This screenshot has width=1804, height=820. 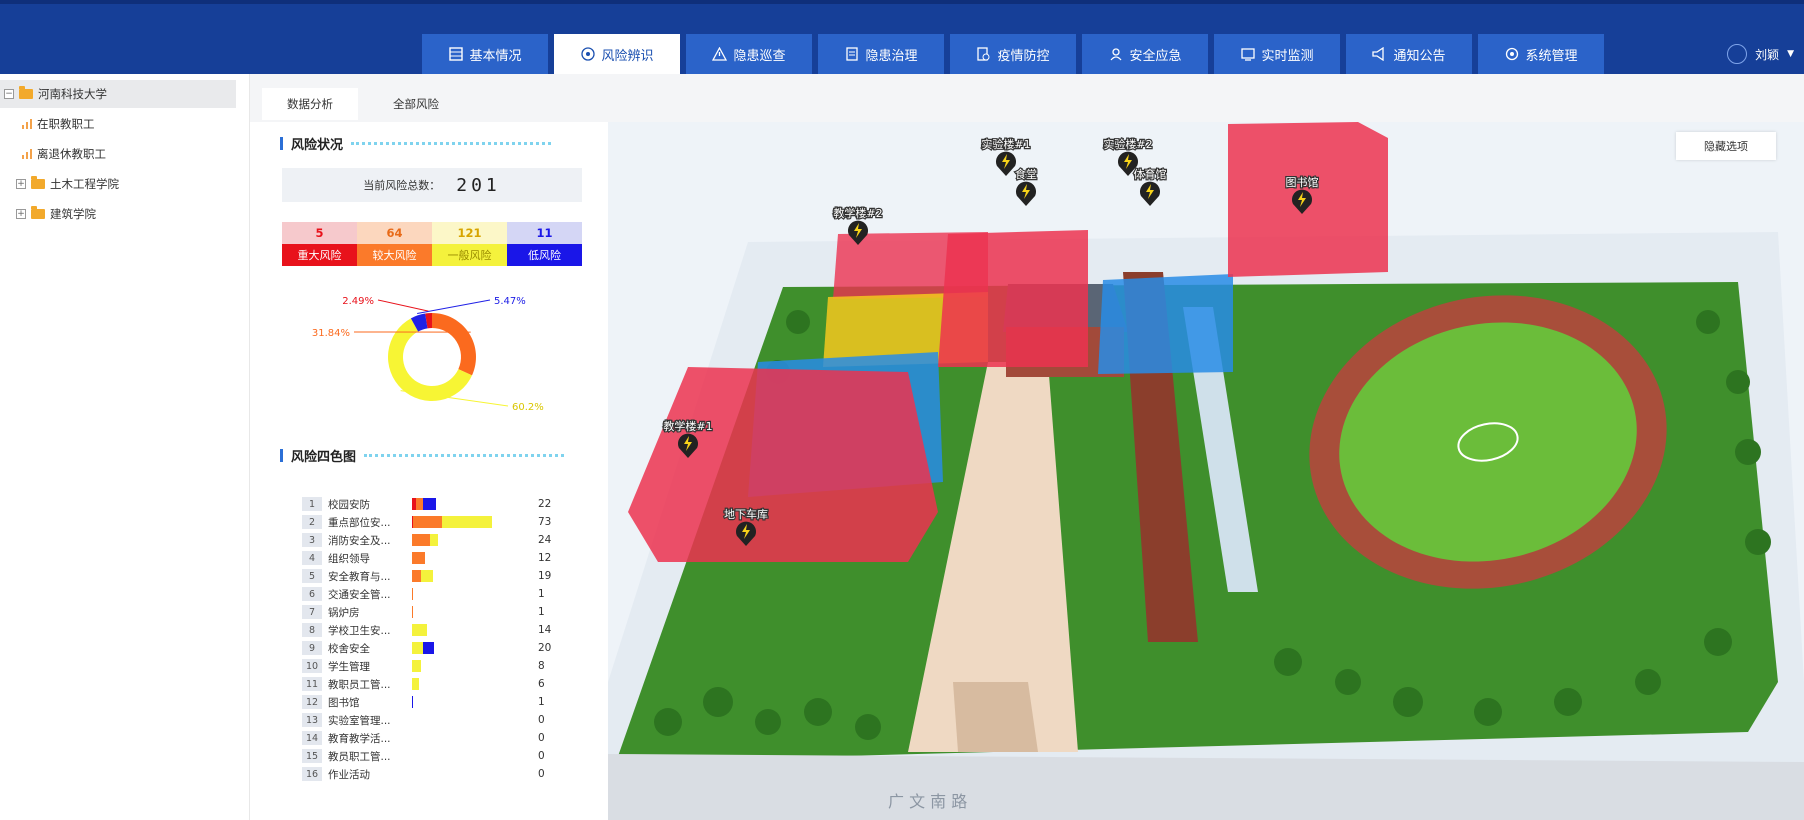 I want to click on tree-root: − 河南科技大学, so click(x=118, y=94).